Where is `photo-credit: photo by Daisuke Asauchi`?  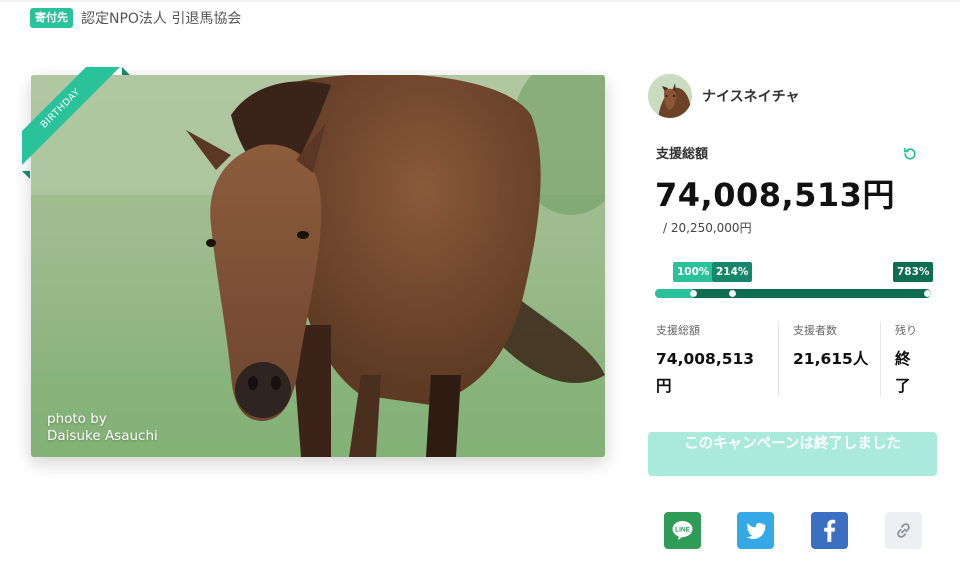
photo-credit: photo by Daisuke Asauchi is located at coordinates (102, 428).